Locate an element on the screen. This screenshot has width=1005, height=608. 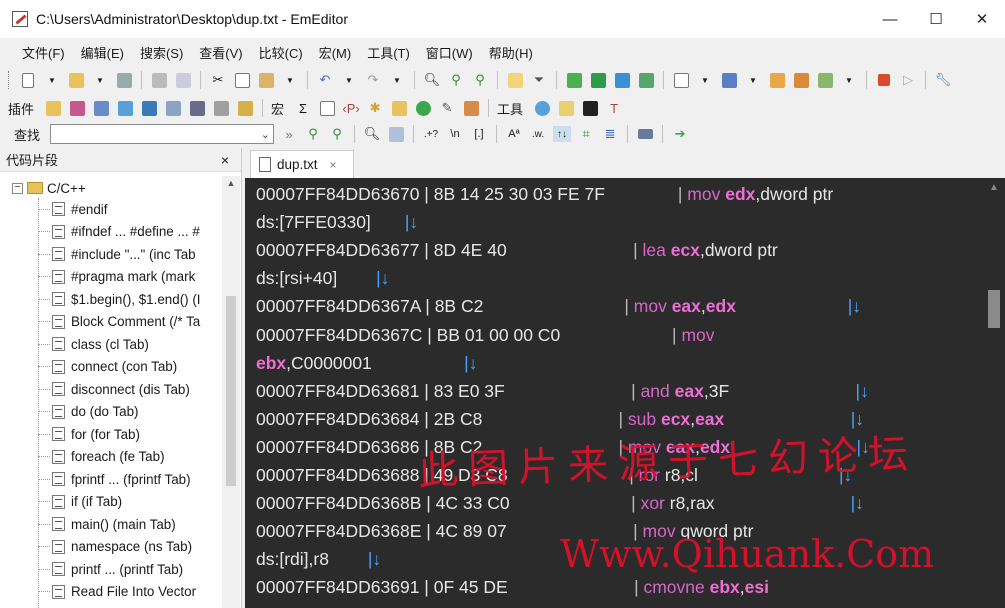
encoding-icon is located at coordinates (729, 80).